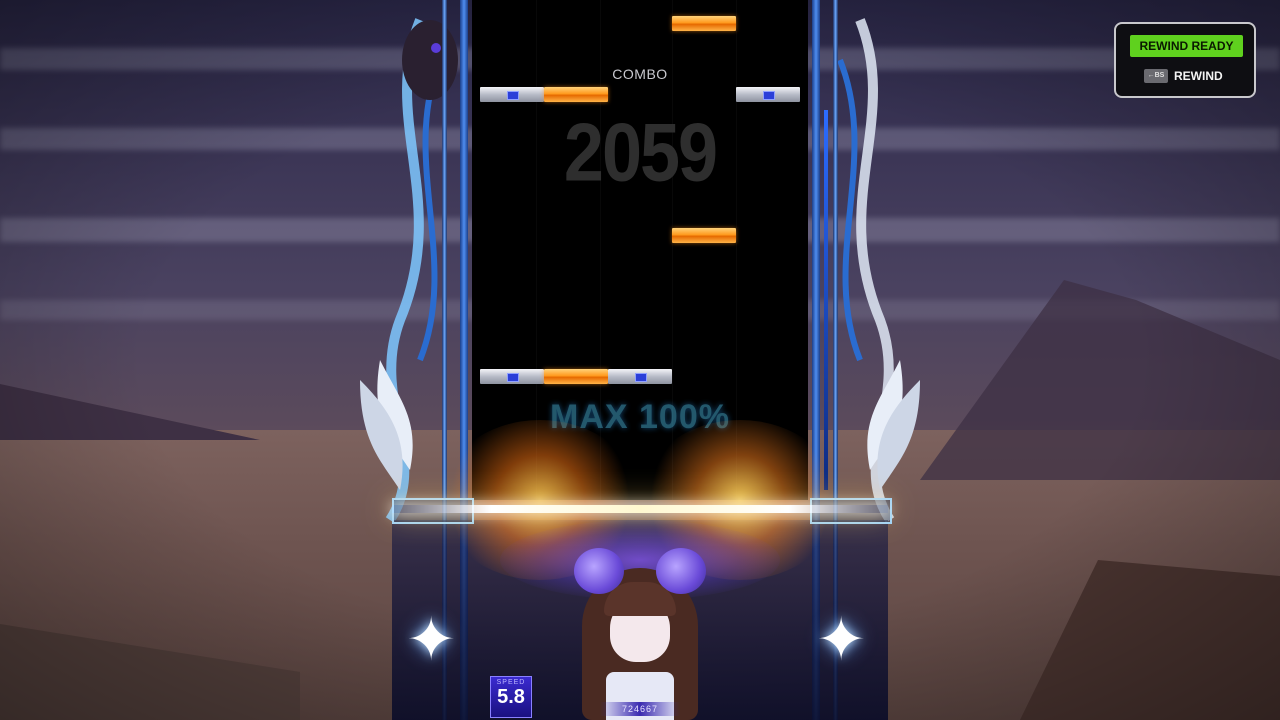 The height and width of the screenshot is (720, 1280). I want to click on speed-label: SPEED, so click(511, 682).